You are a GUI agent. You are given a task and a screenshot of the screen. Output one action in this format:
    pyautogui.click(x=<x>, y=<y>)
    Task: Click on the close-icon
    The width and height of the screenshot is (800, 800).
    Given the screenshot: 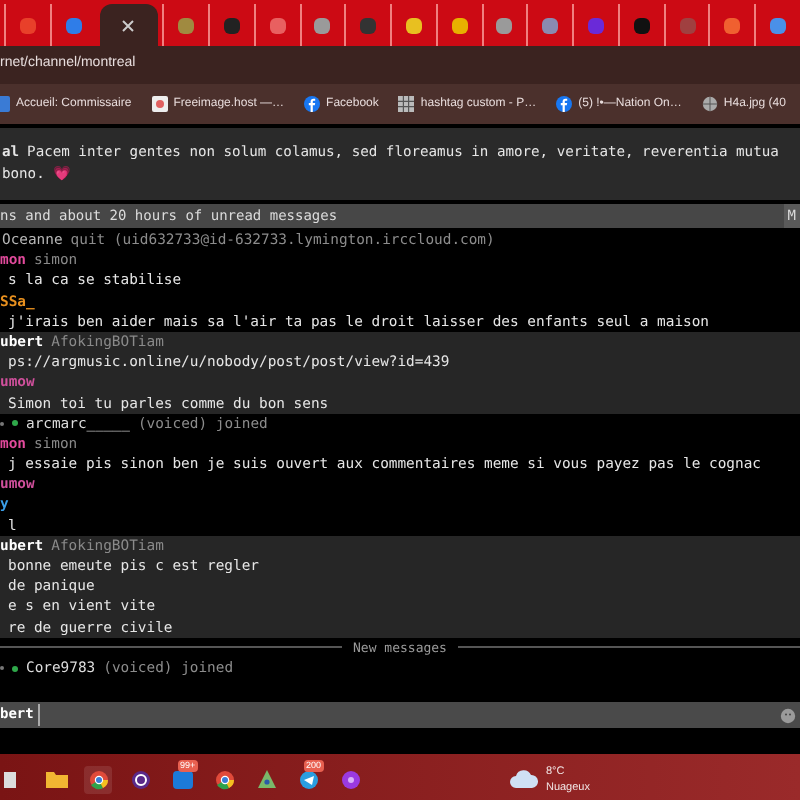 What is the action you would take?
    pyautogui.click(x=128, y=25)
    